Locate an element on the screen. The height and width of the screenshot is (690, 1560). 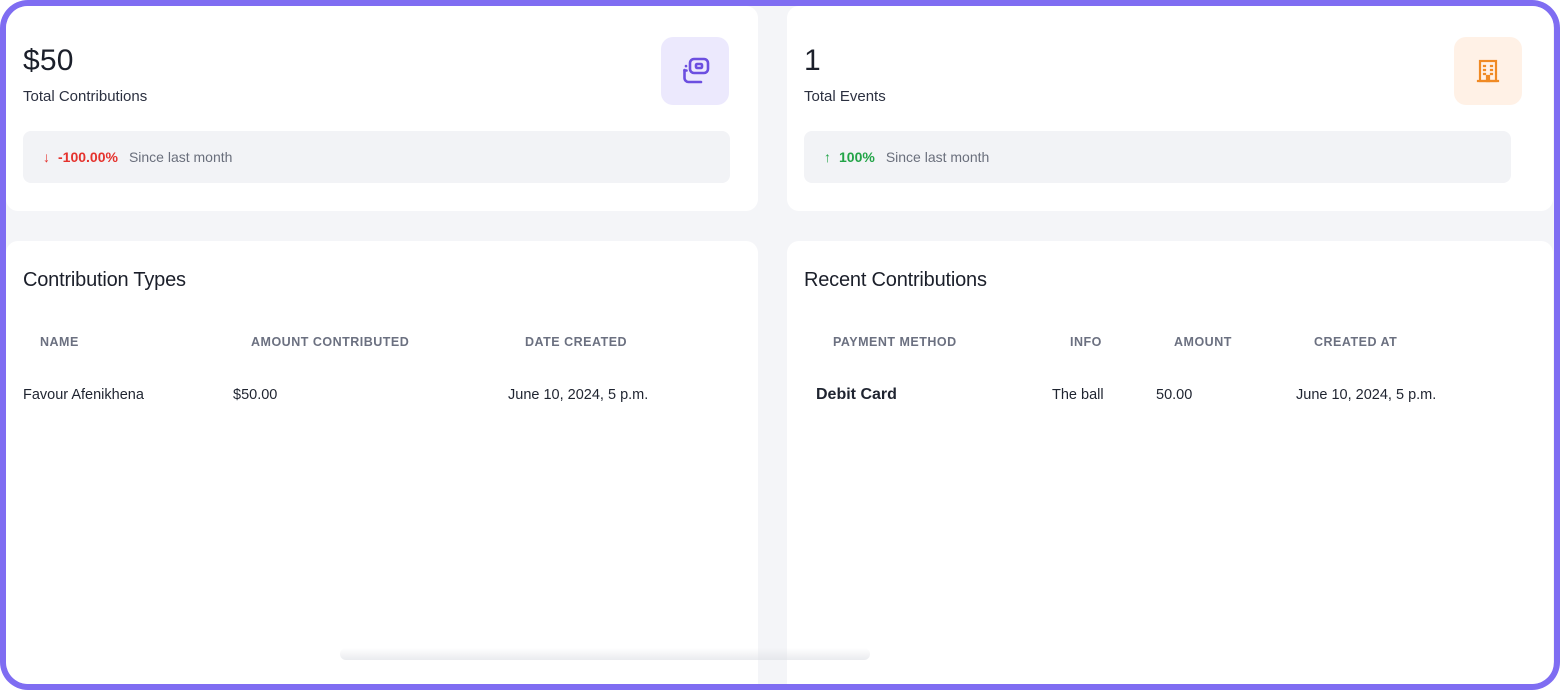
cell-amount: $50.00 is located at coordinates (255, 395).